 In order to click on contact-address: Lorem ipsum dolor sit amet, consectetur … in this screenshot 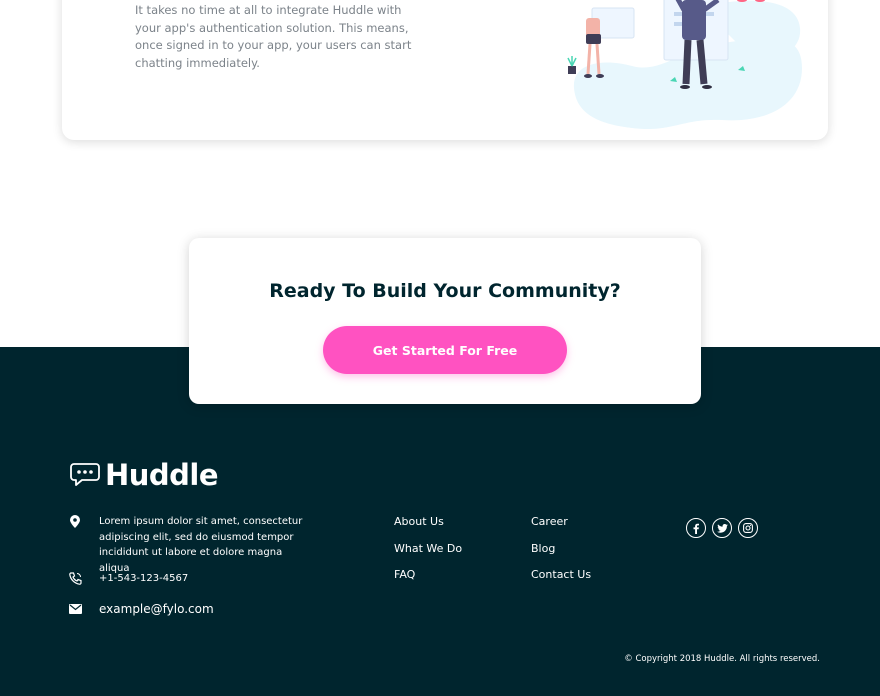, I will do `click(191, 545)`.